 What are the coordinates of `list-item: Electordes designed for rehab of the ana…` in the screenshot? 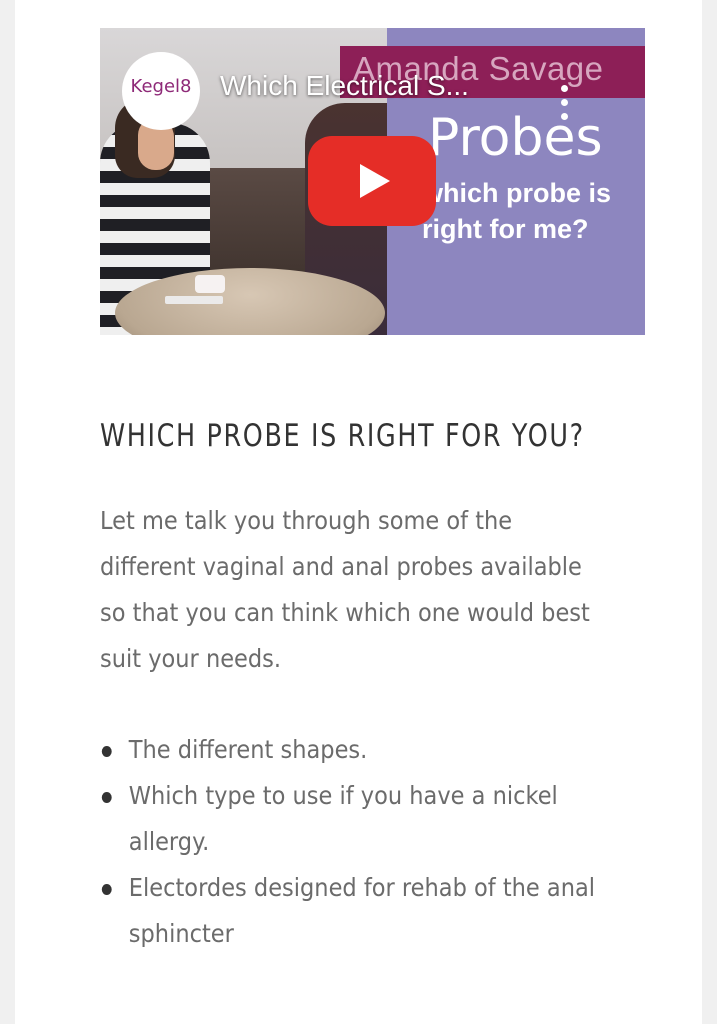 It's located at (366, 911).